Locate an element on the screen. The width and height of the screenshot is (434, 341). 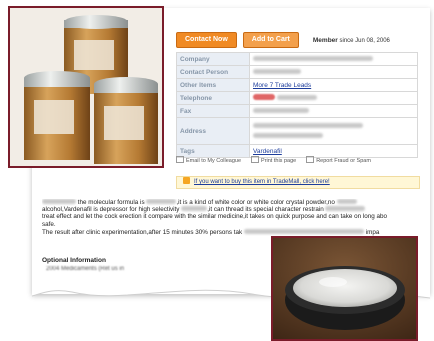
member-since: Member since Jun 08, 2006 is located at coordinates (351, 40).